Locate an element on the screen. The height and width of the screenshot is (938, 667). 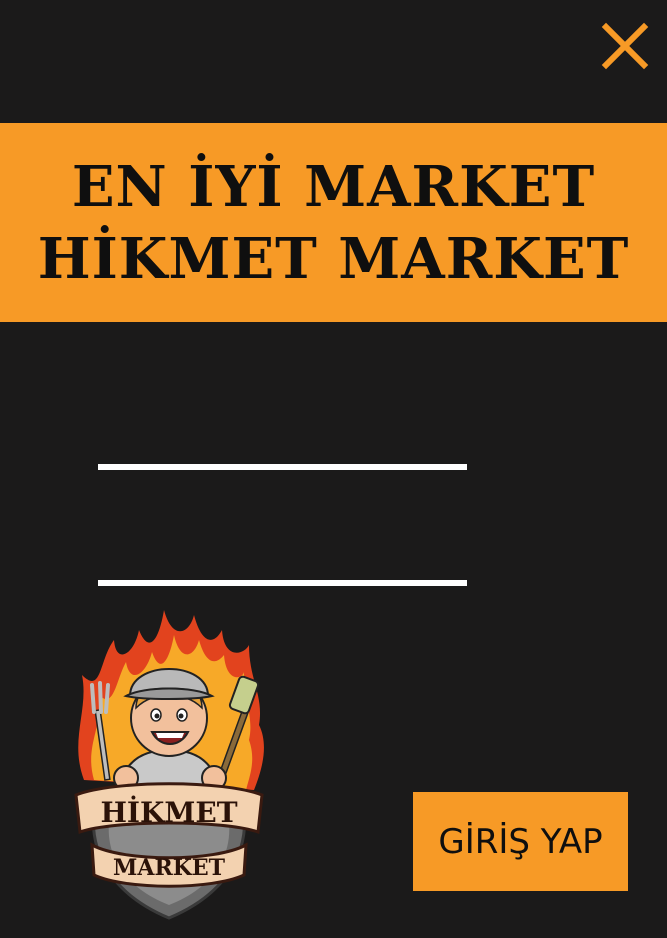
close-button is located at coordinates (625, 46).